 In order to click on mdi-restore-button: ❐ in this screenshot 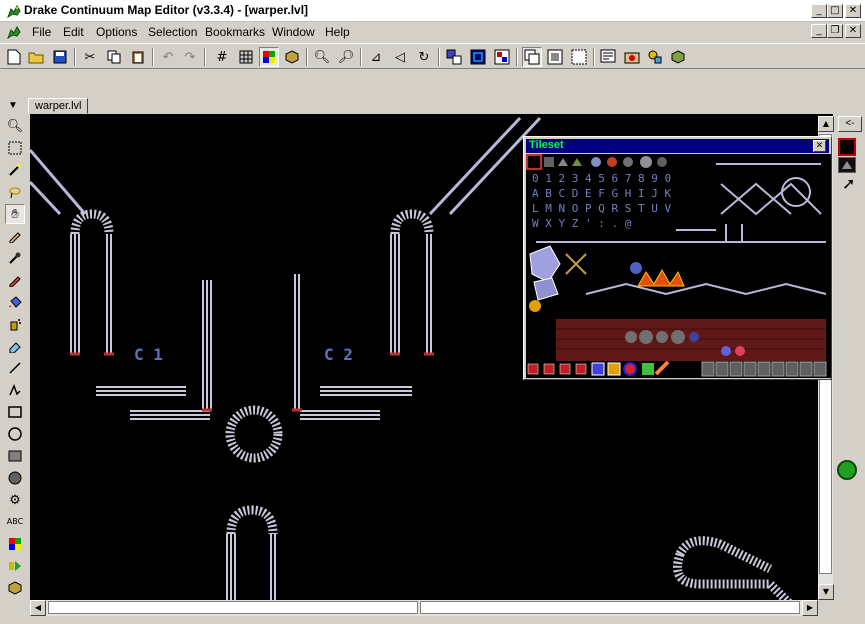, I will do `click(835, 31)`.